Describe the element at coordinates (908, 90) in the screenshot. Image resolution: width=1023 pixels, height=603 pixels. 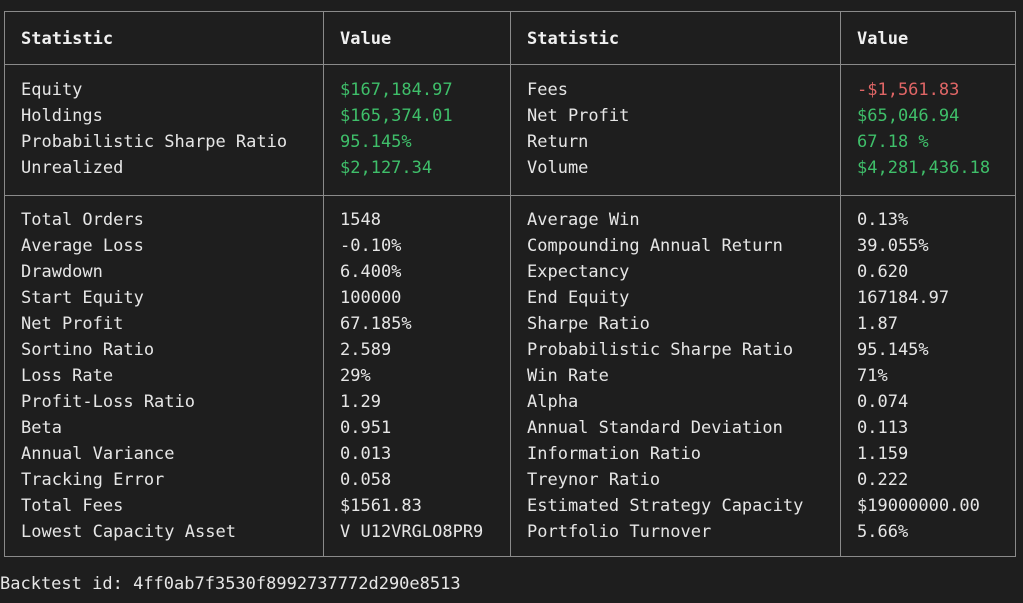
I see `statistic-value: -$1,561.83` at that location.